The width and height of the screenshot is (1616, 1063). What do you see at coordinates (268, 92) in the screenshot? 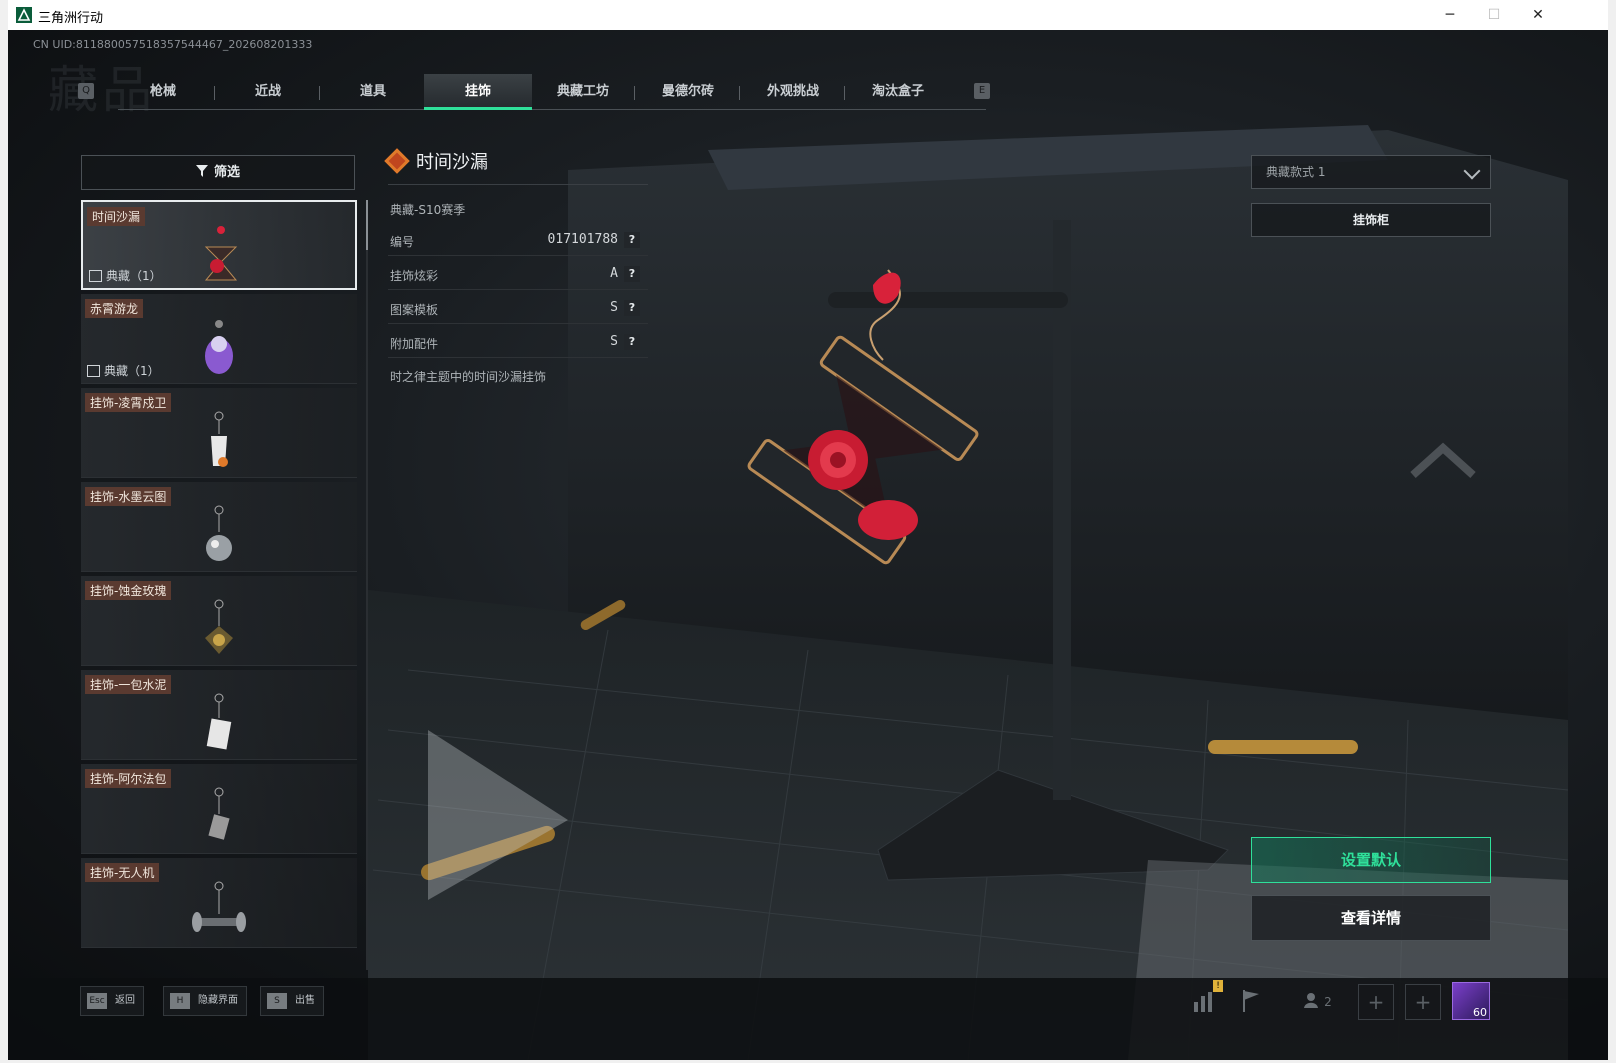
I see `tab-melee: 近战` at bounding box center [268, 92].